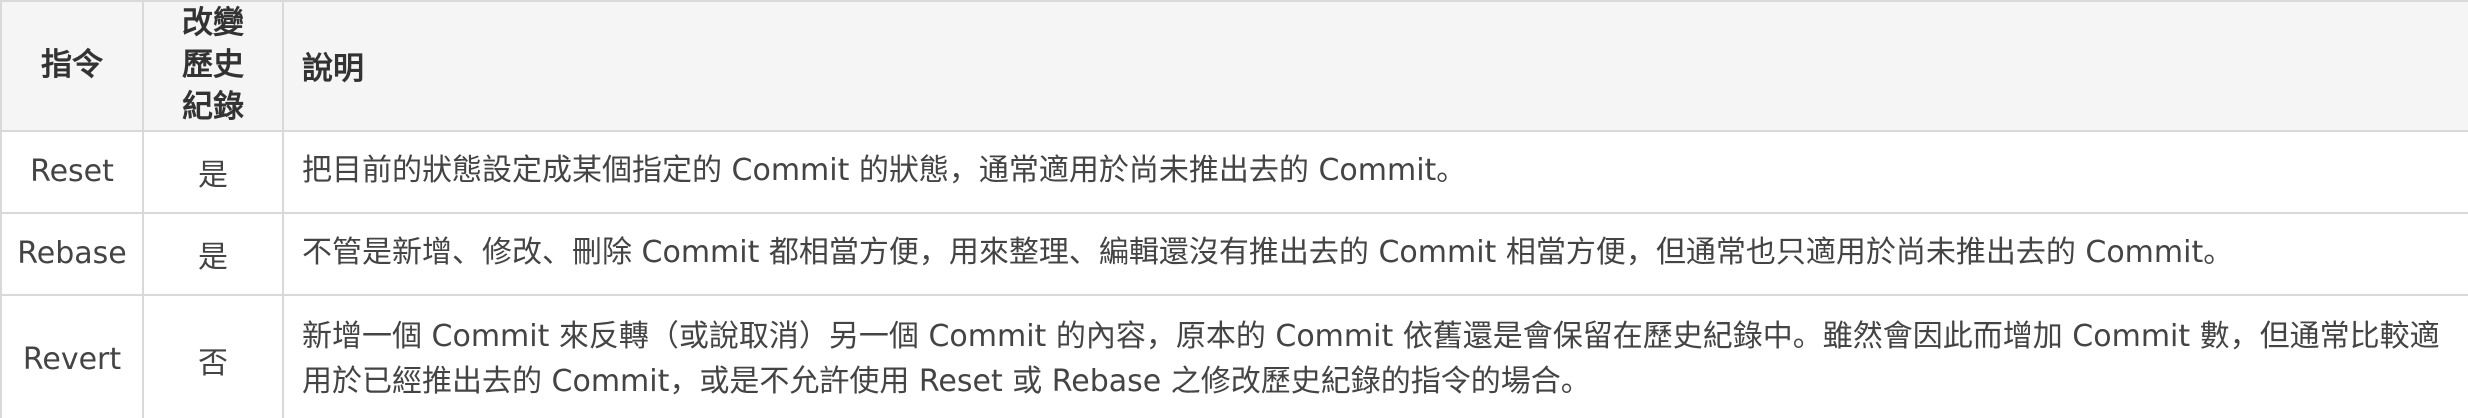 The height and width of the screenshot is (418, 2468). What do you see at coordinates (213, 355) in the screenshot?
I see `cell-changes-history: 否` at bounding box center [213, 355].